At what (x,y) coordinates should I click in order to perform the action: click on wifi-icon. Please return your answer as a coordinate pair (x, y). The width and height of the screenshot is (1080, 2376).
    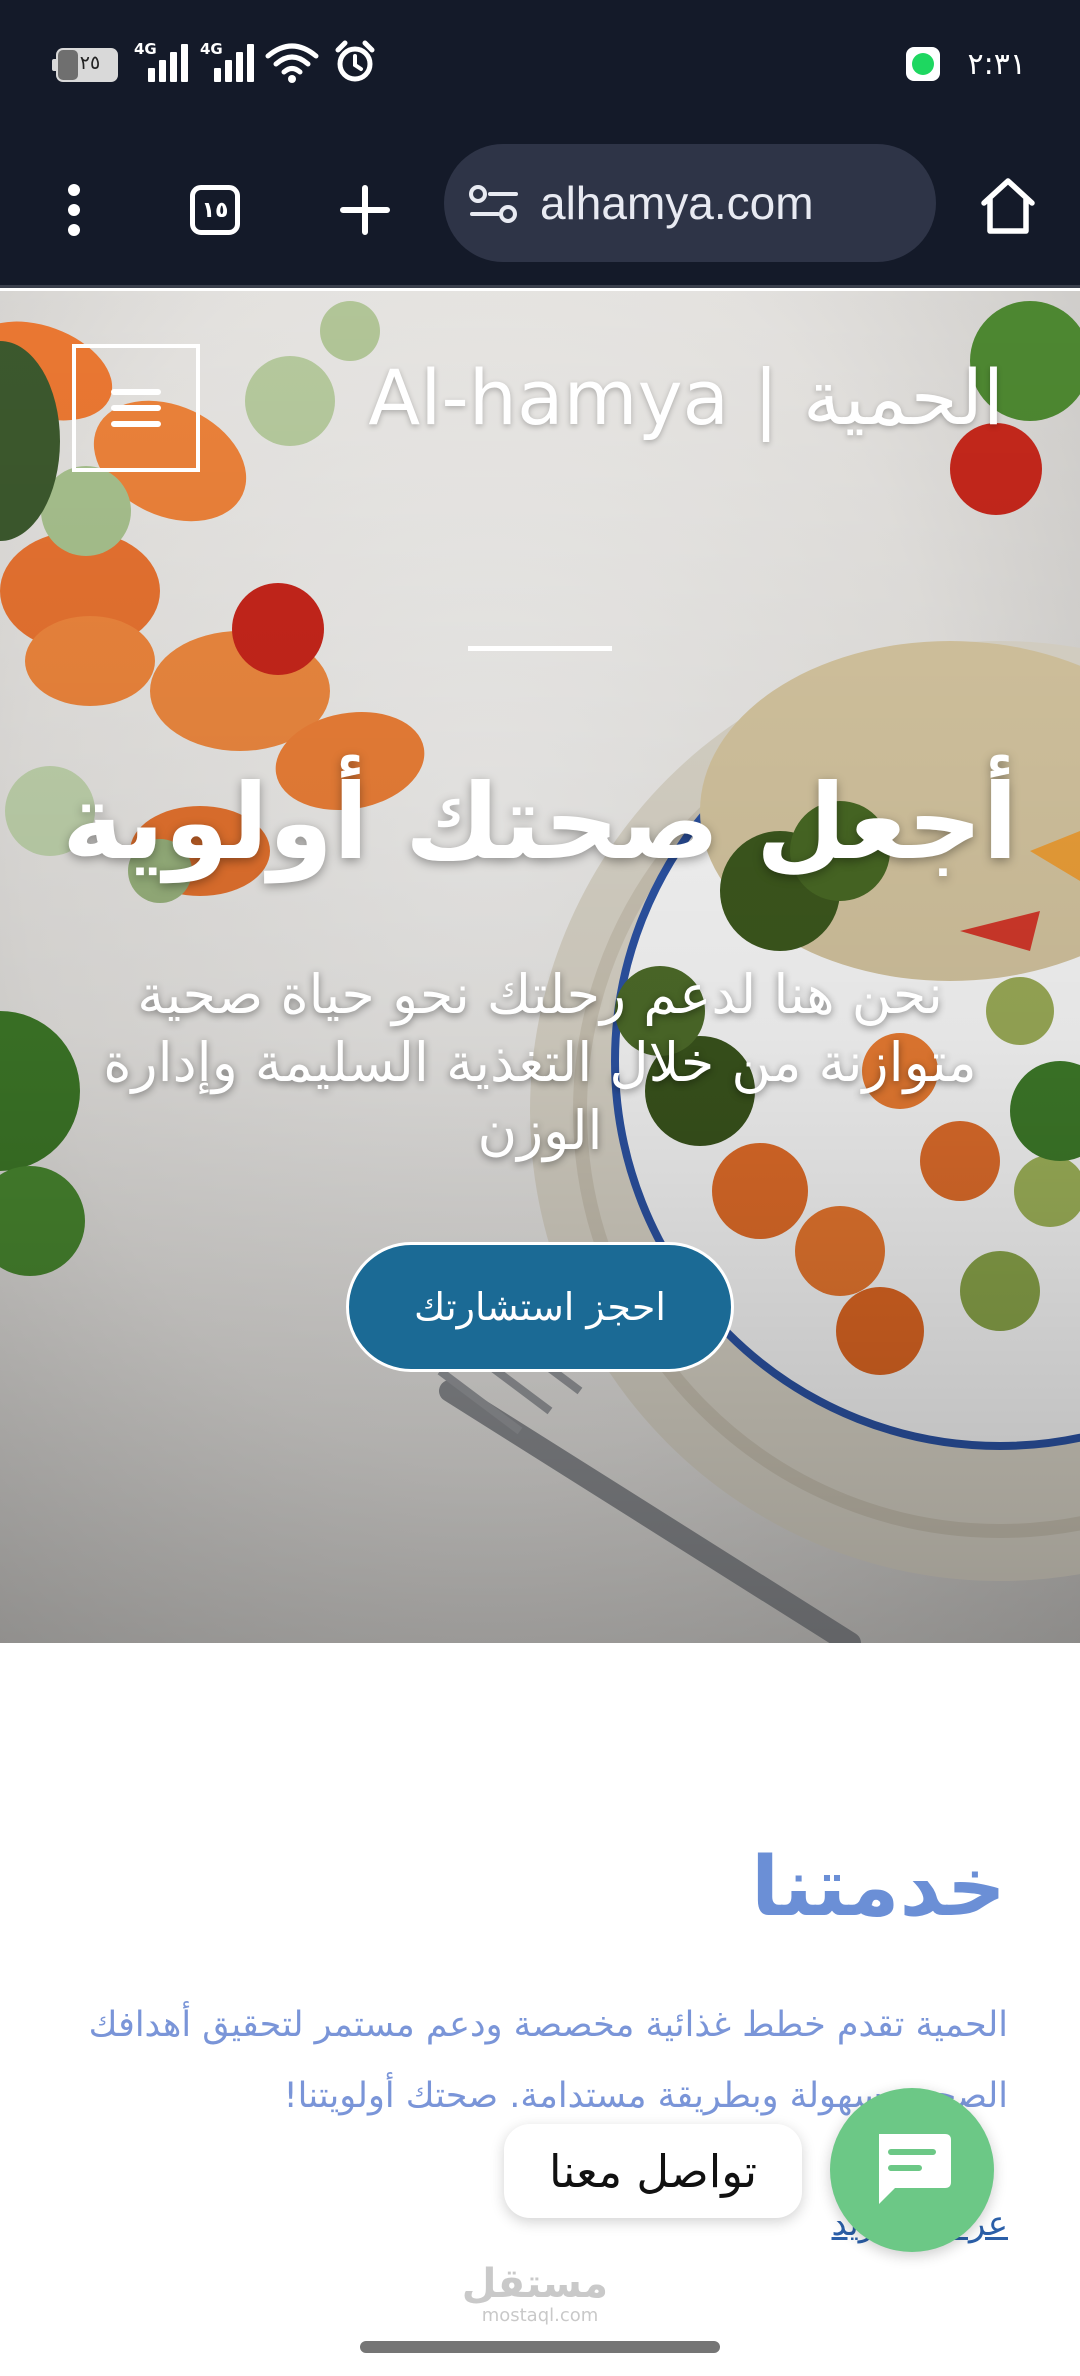
    Looking at the image, I should click on (292, 63).